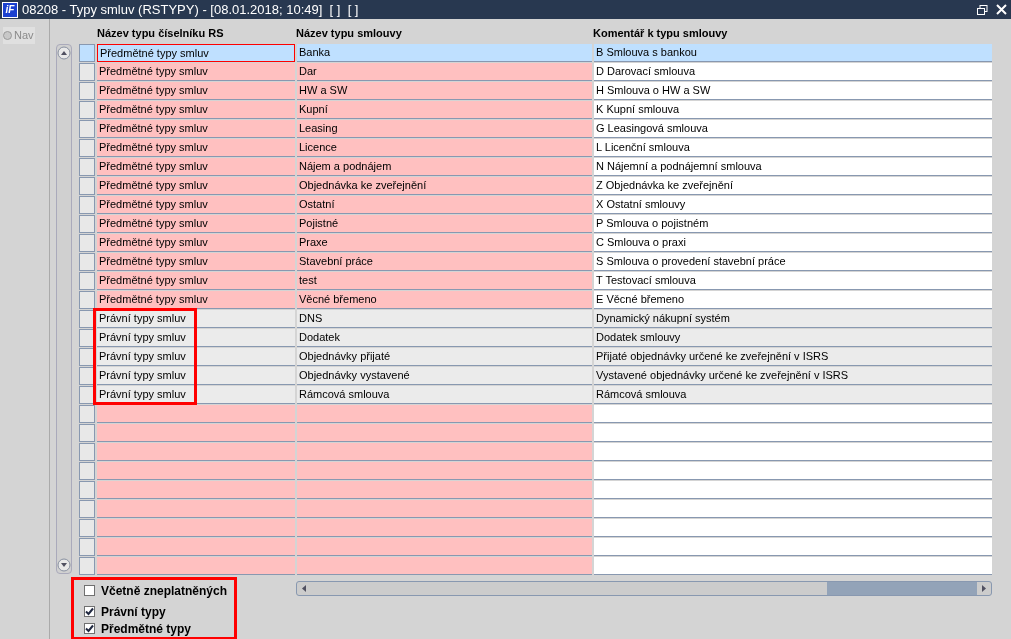 The width and height of the screenshot is (1011, 639). What do you see at coordinates (793, 338) in the screenshot?
I see `table-cell: Dodatek smlouvy` at bounding box center [793, 338].